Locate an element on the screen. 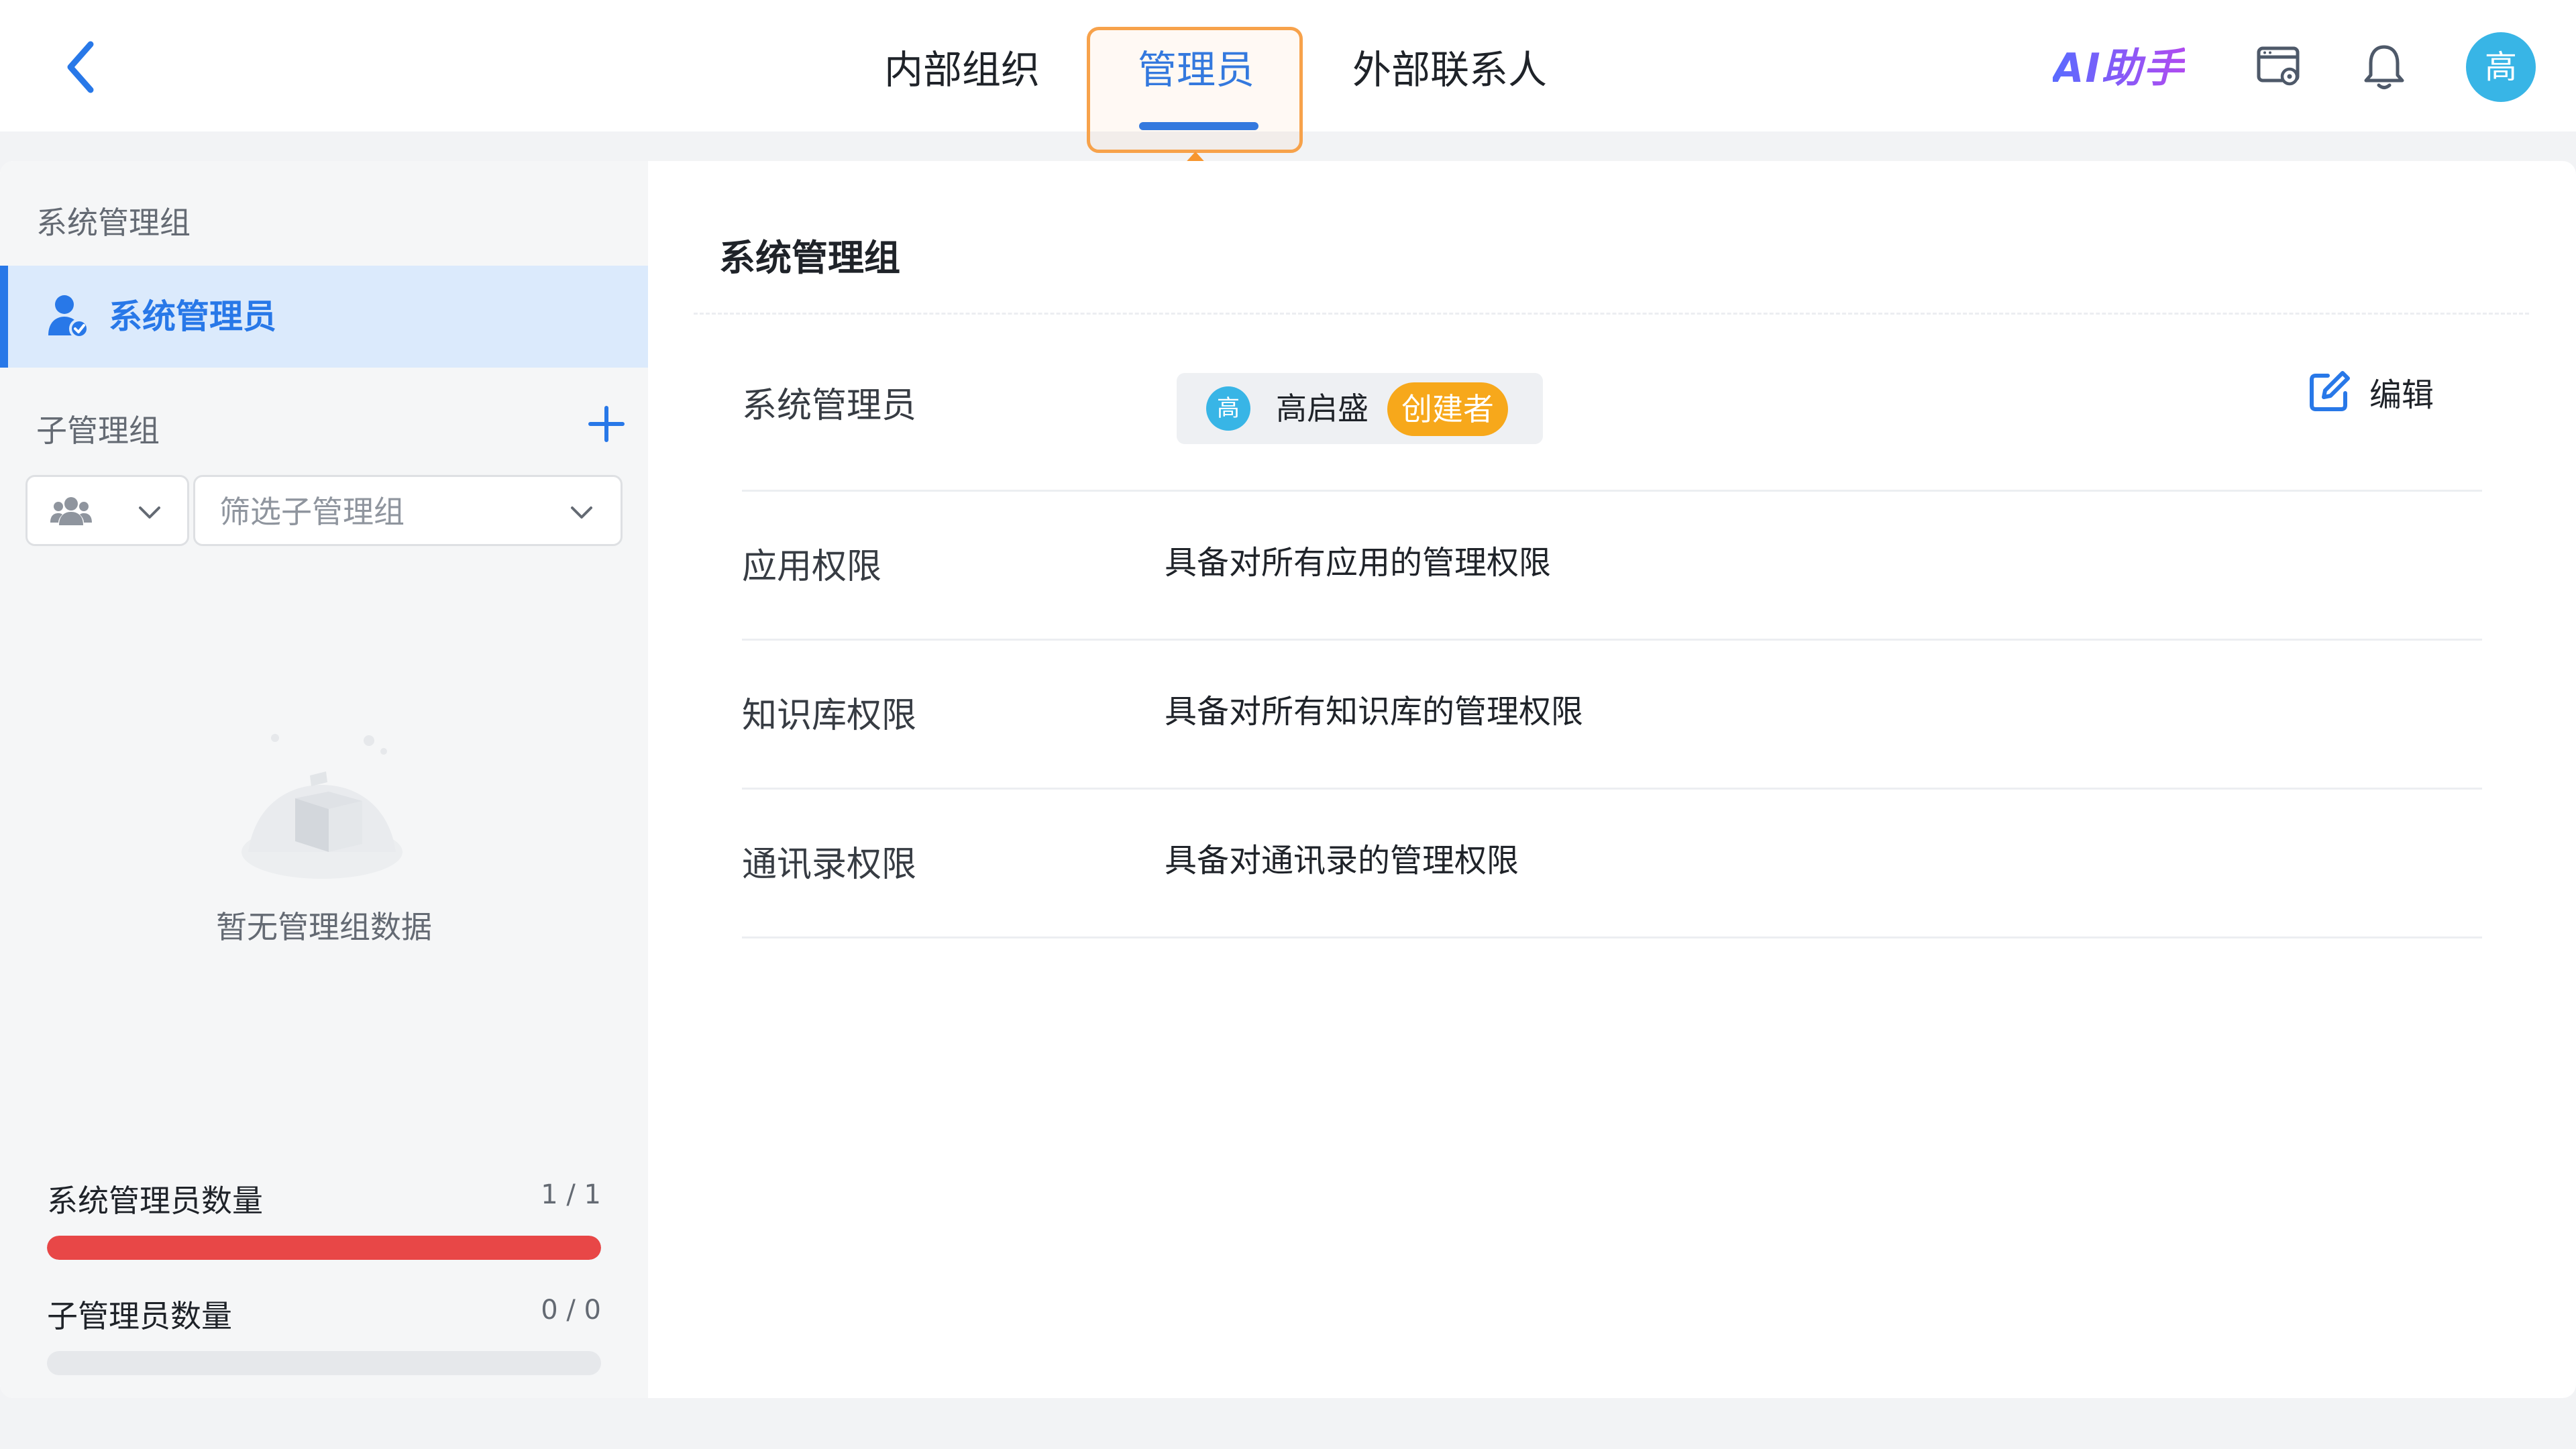  contacts-permission-label: 通讯录权限 is located at coordinates (829, 865).